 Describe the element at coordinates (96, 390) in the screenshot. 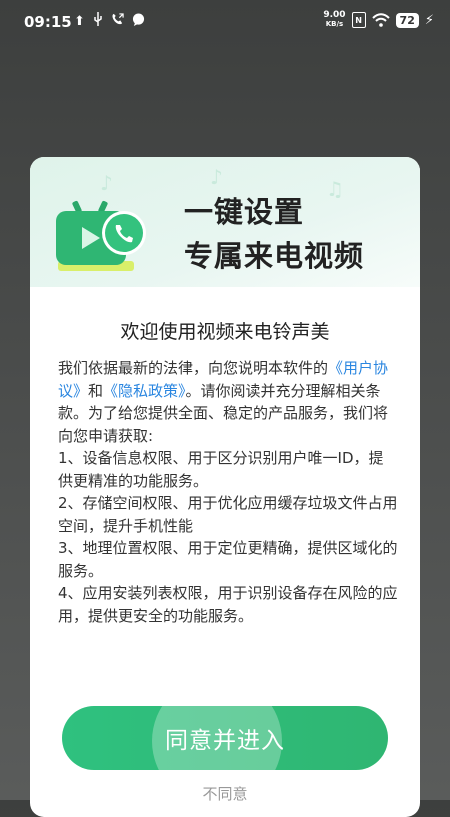

I see `body-and: 和` at that location.